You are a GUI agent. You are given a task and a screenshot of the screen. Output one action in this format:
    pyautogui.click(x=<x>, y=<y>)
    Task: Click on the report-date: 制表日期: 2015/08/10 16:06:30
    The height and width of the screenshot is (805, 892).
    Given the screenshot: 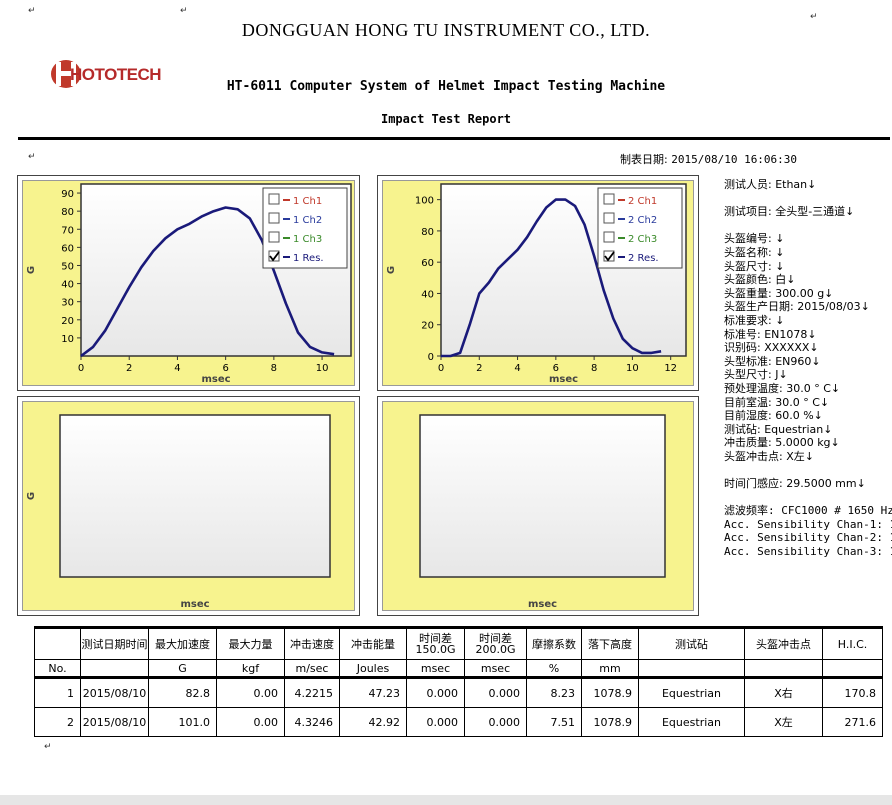 What is the action you would take?
    pyautogui.click(x=708, y=159)
    